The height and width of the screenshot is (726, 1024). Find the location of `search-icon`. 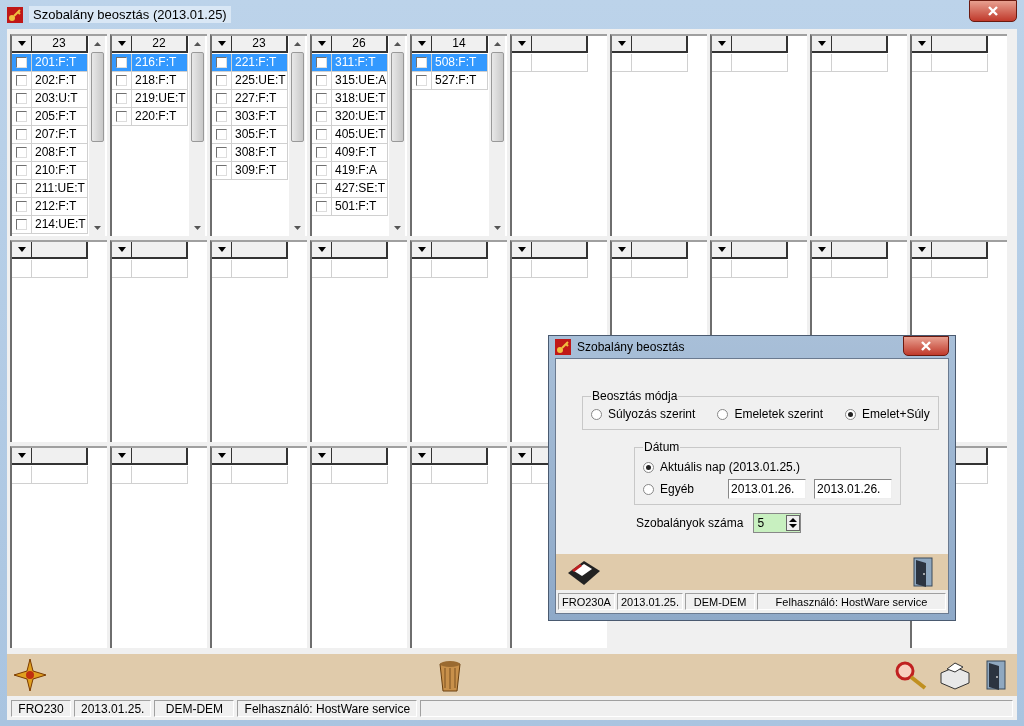

search-icon is located at coordinates (911, 675).